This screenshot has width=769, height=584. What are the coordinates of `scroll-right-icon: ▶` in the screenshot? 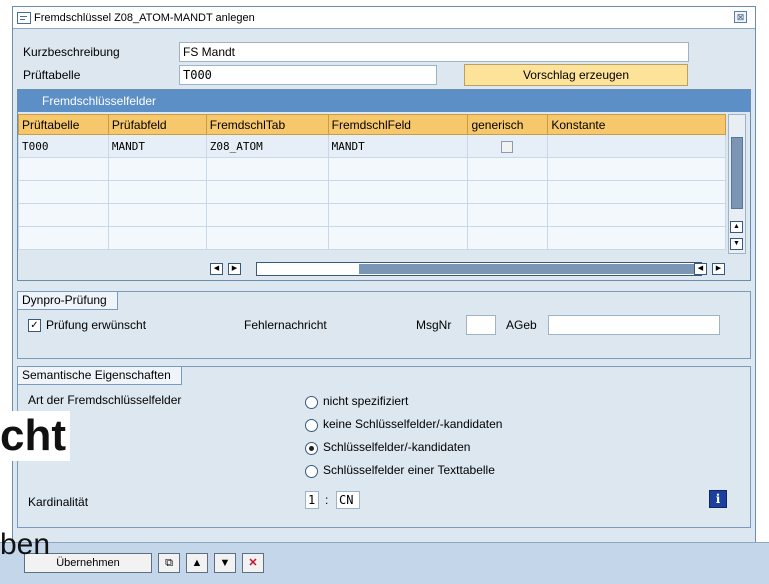 It's located at (234, 269).